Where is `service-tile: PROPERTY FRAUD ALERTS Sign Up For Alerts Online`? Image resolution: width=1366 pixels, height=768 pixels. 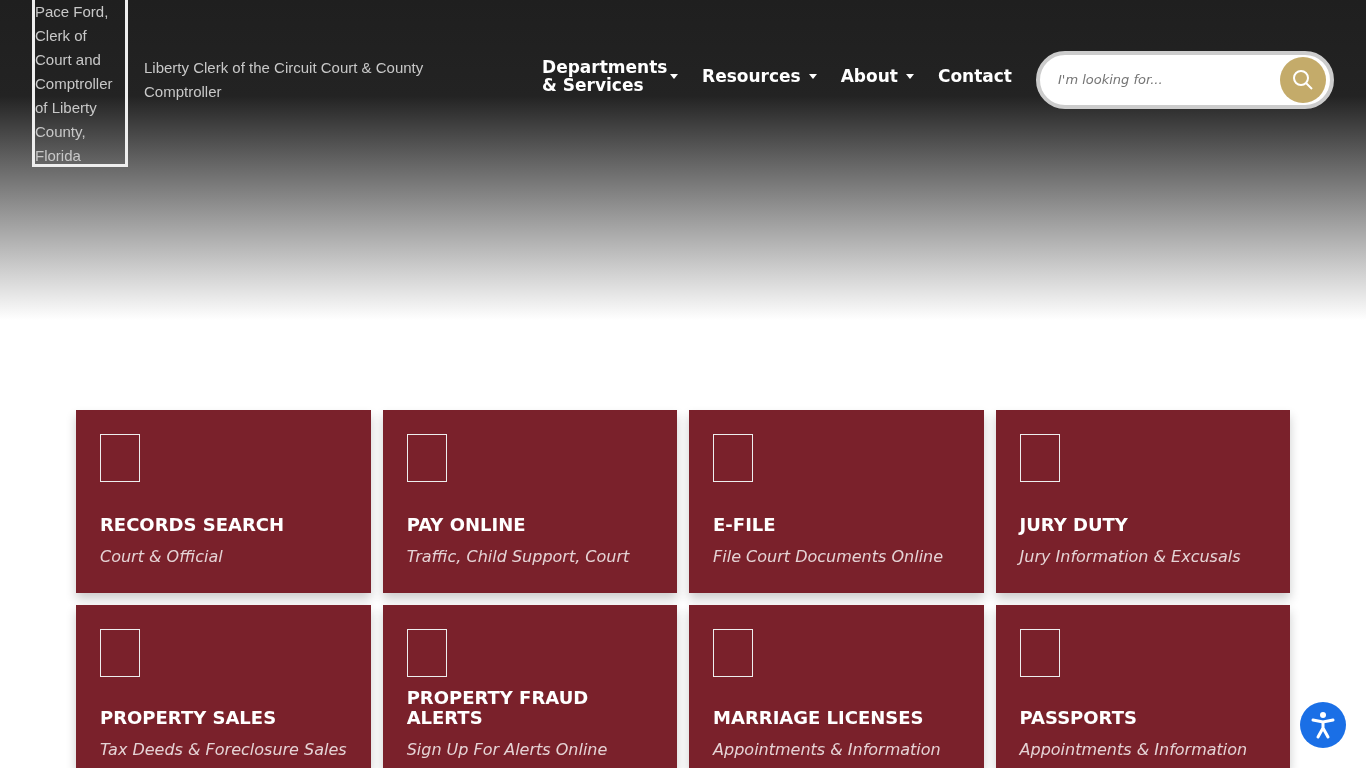 service-tile: PROPERTY FRAUD ALERTS Sign Up For Alerts Online is located at coordinates (530, 686).